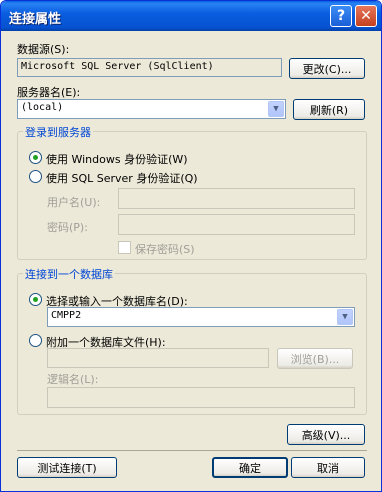 This screenshot has width=382, height=492. I want to click on username-label: 用户名(U):, so click(74, 202).